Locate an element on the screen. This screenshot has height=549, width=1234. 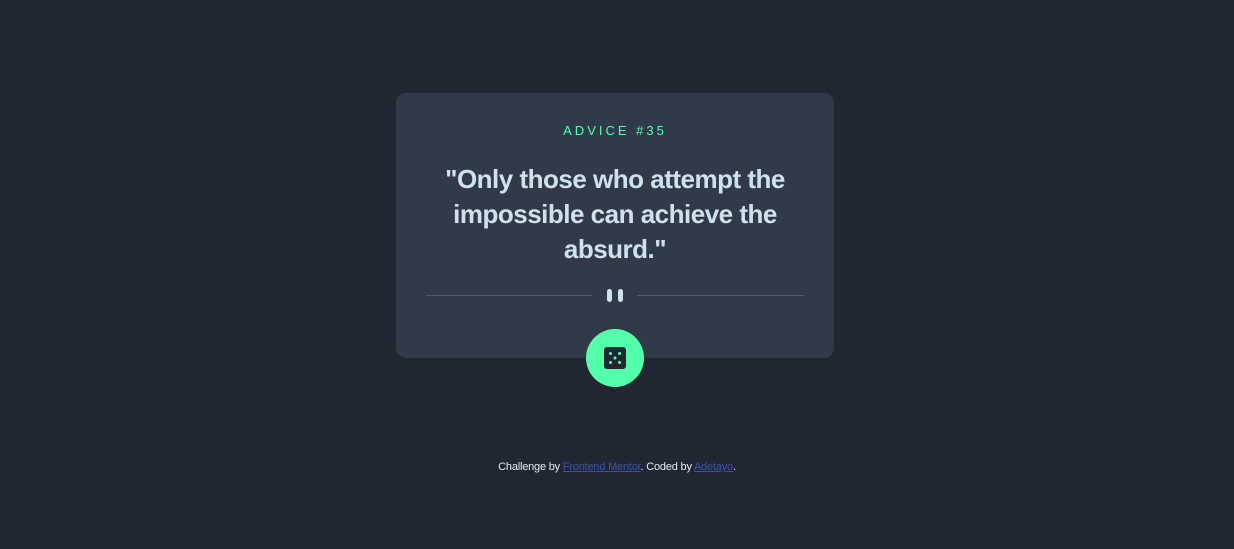
generate-advice-button is located at coordinates (615, 358).